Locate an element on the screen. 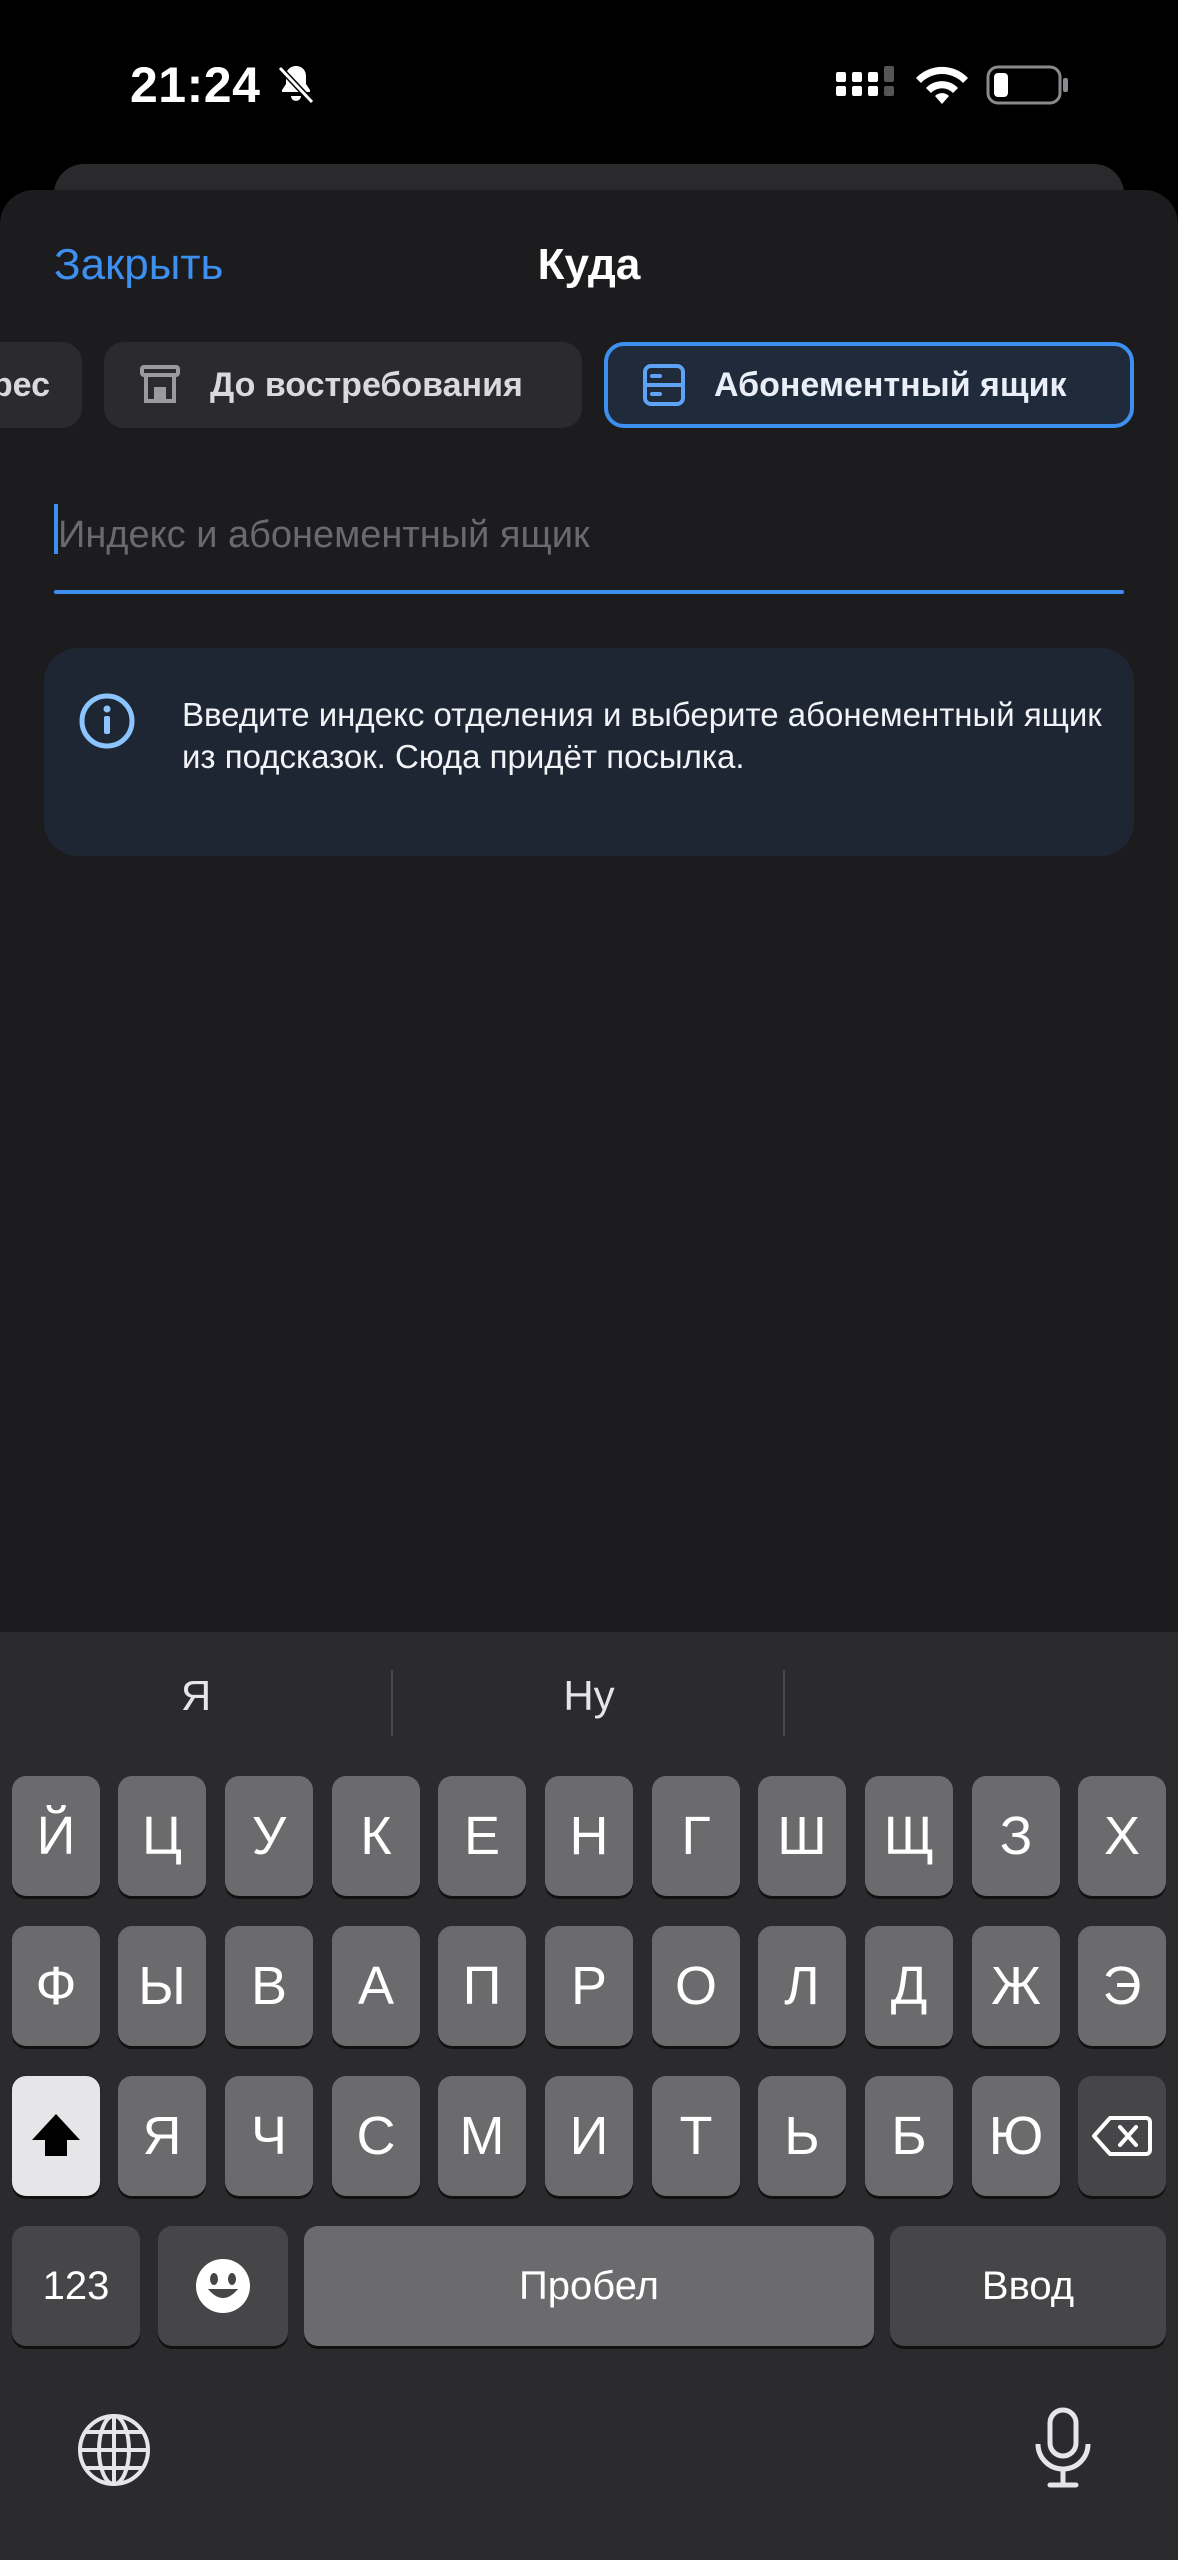 Image resolution: width=1178 pixels, height=2560 pixels. key: Э is located at coordinates (1122, 1986).